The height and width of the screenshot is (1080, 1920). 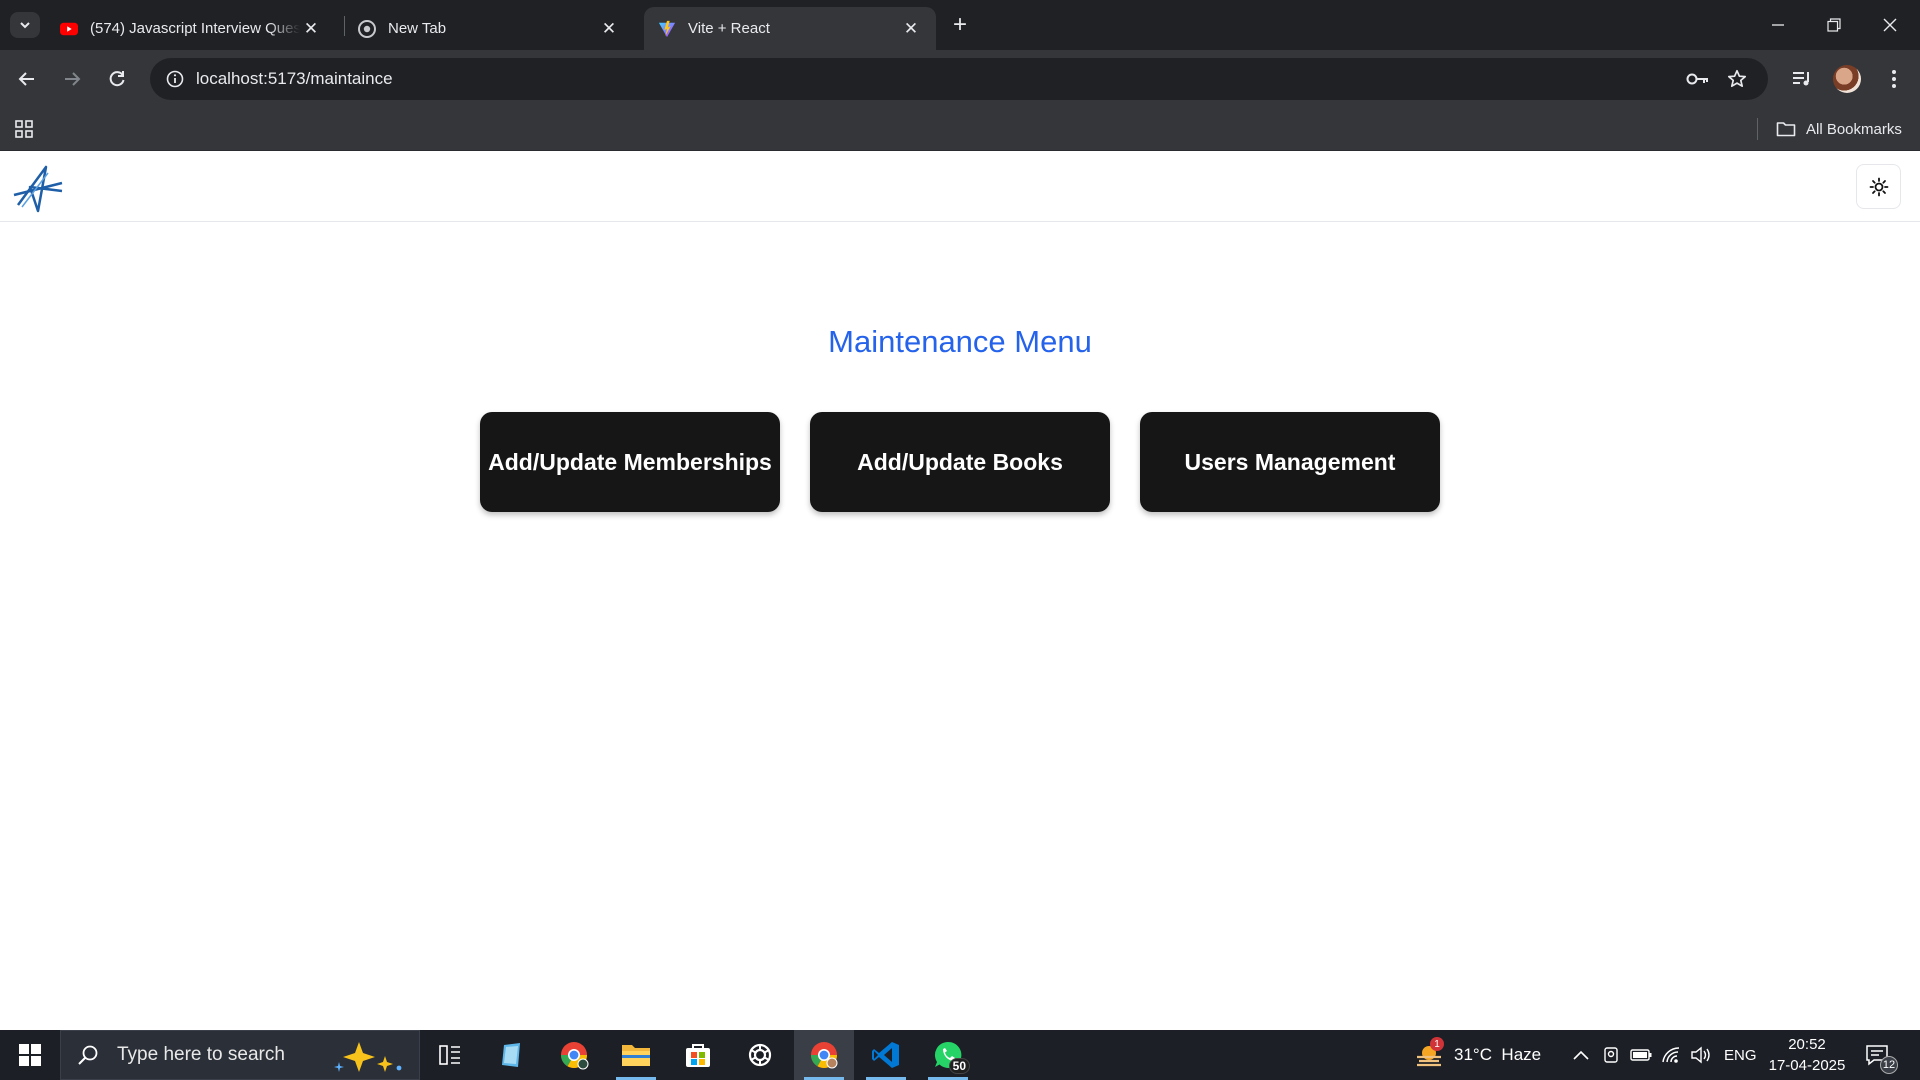 I want to click on restore-button, so click(x=1834, y=25).